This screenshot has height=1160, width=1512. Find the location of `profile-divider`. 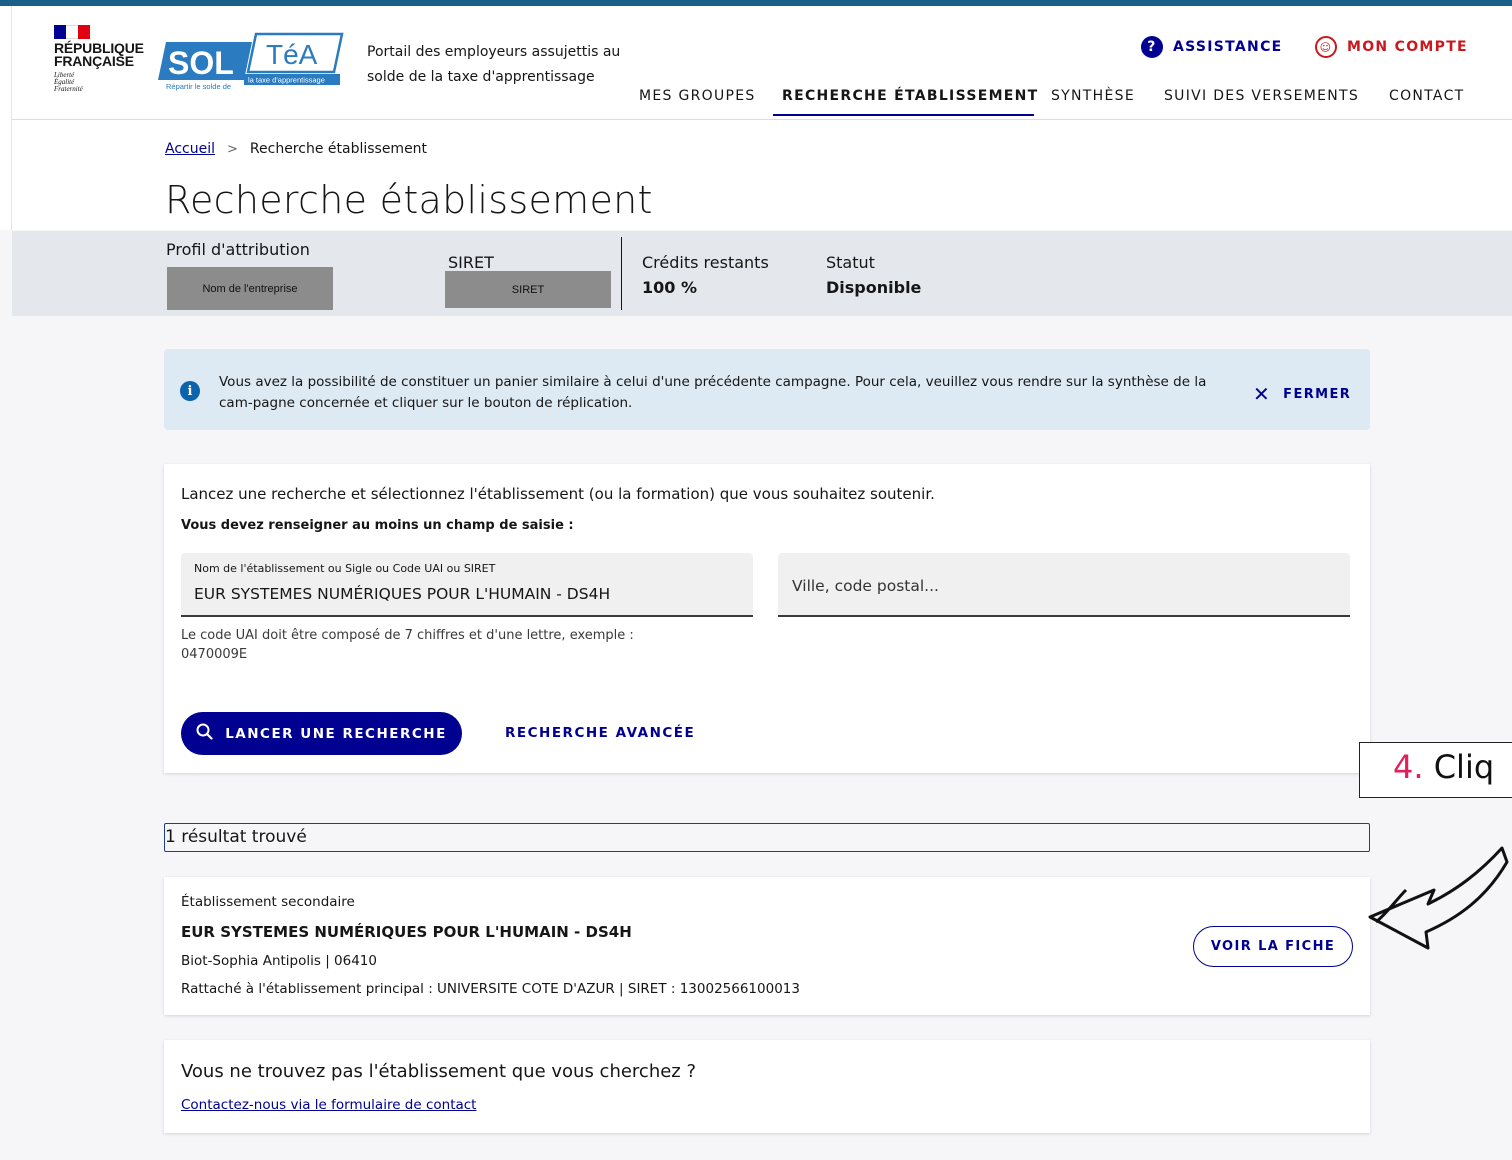

profile-divider is located at coordinates (621, 273).